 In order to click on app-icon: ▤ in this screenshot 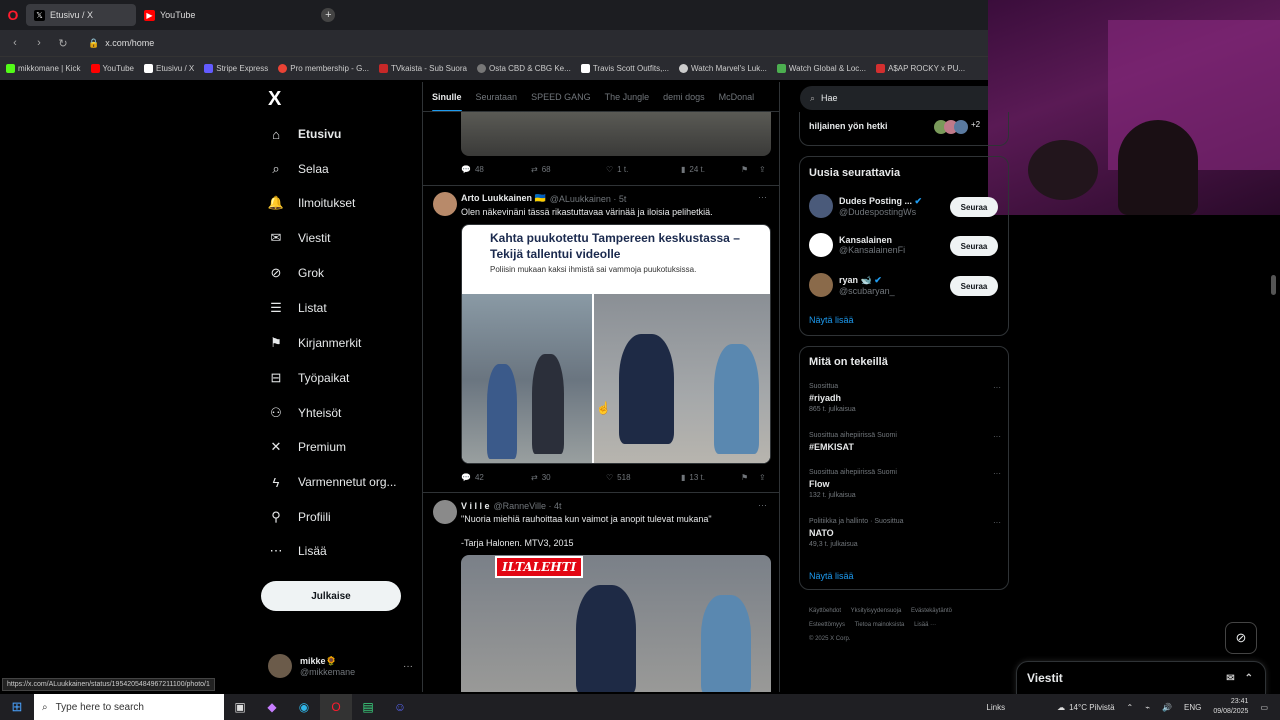, I will do `click(368, 707)`.